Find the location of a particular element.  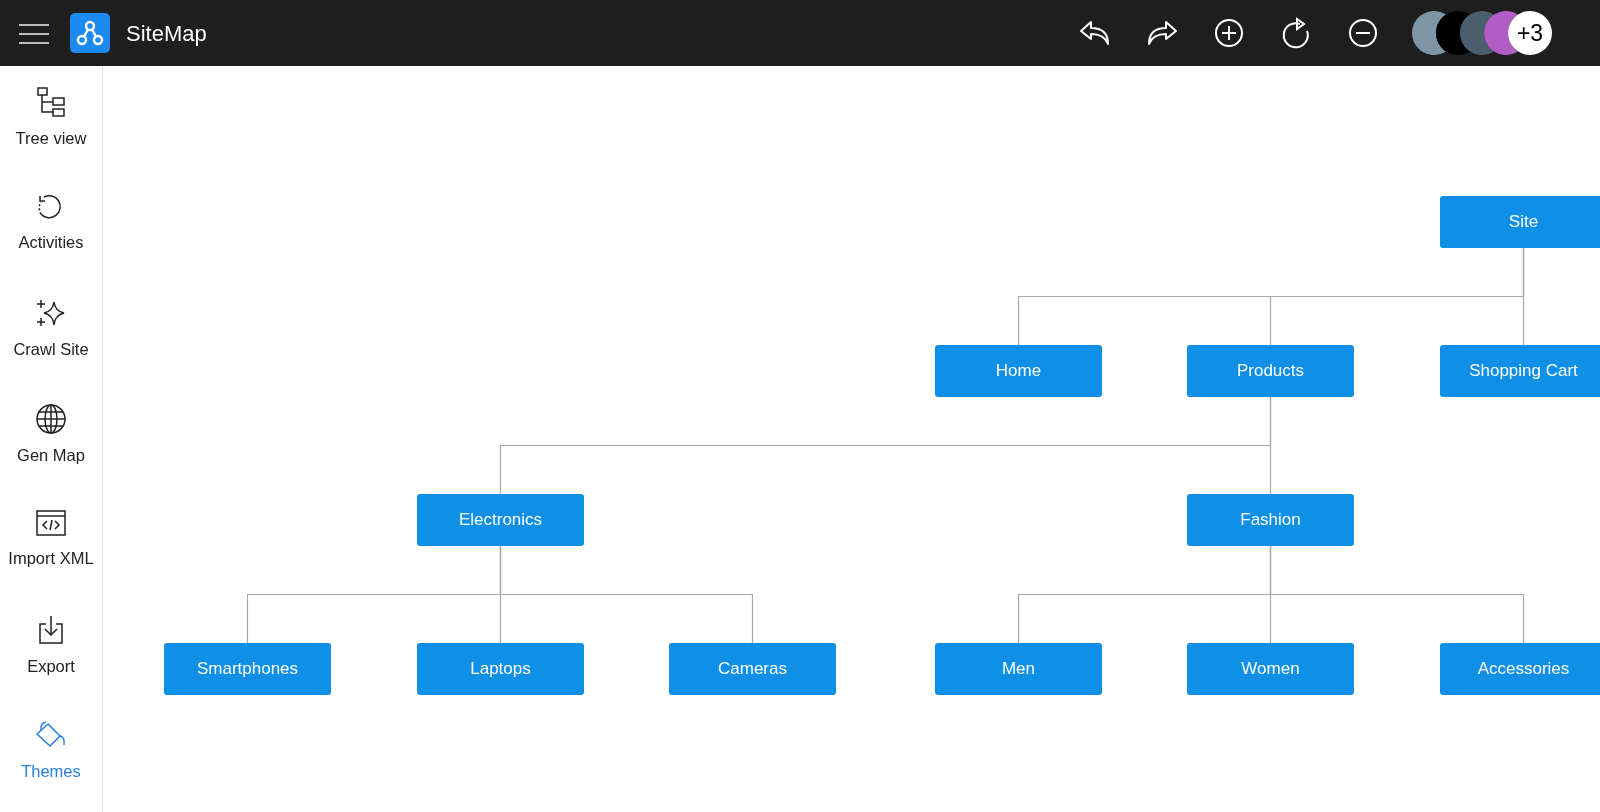

sparkle-icon is located at coordinates (51, 313).